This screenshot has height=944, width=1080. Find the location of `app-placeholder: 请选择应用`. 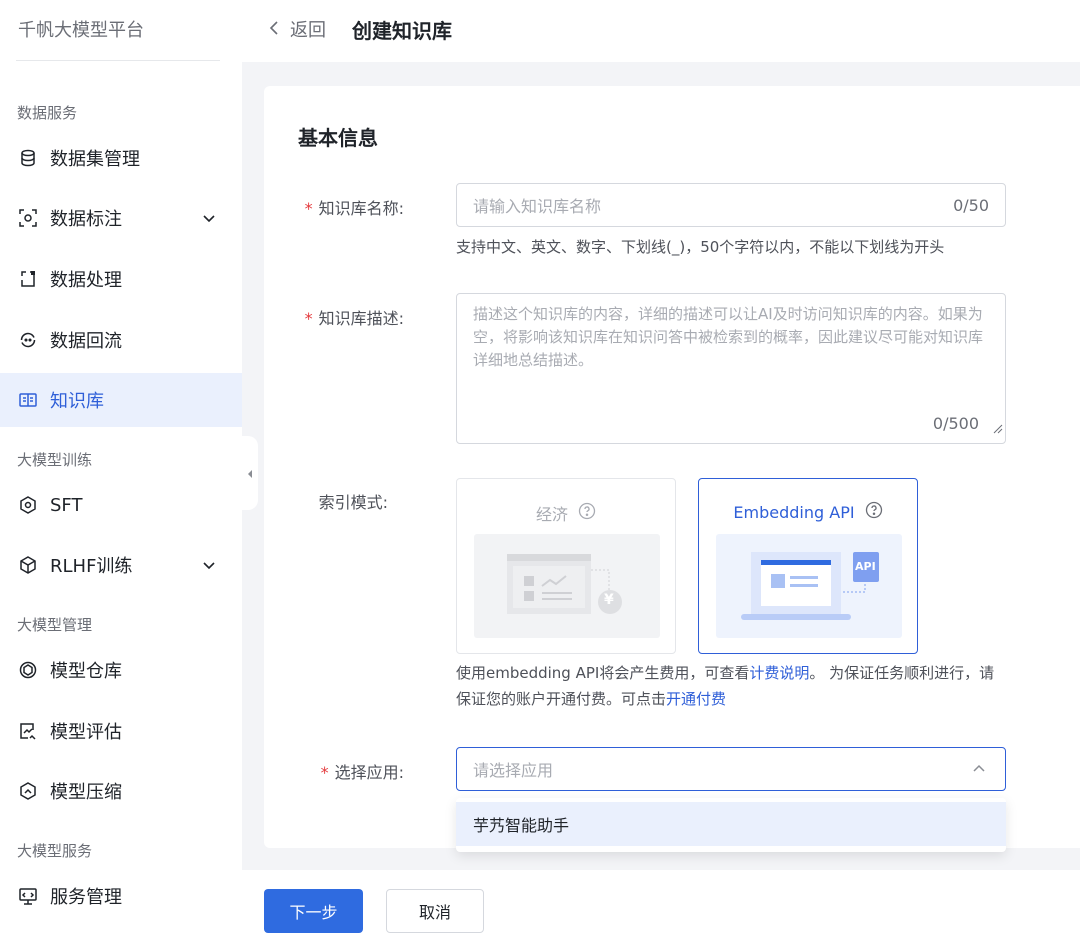

app-placeholder: 请选择应用 is located at coordinates (513, 770).